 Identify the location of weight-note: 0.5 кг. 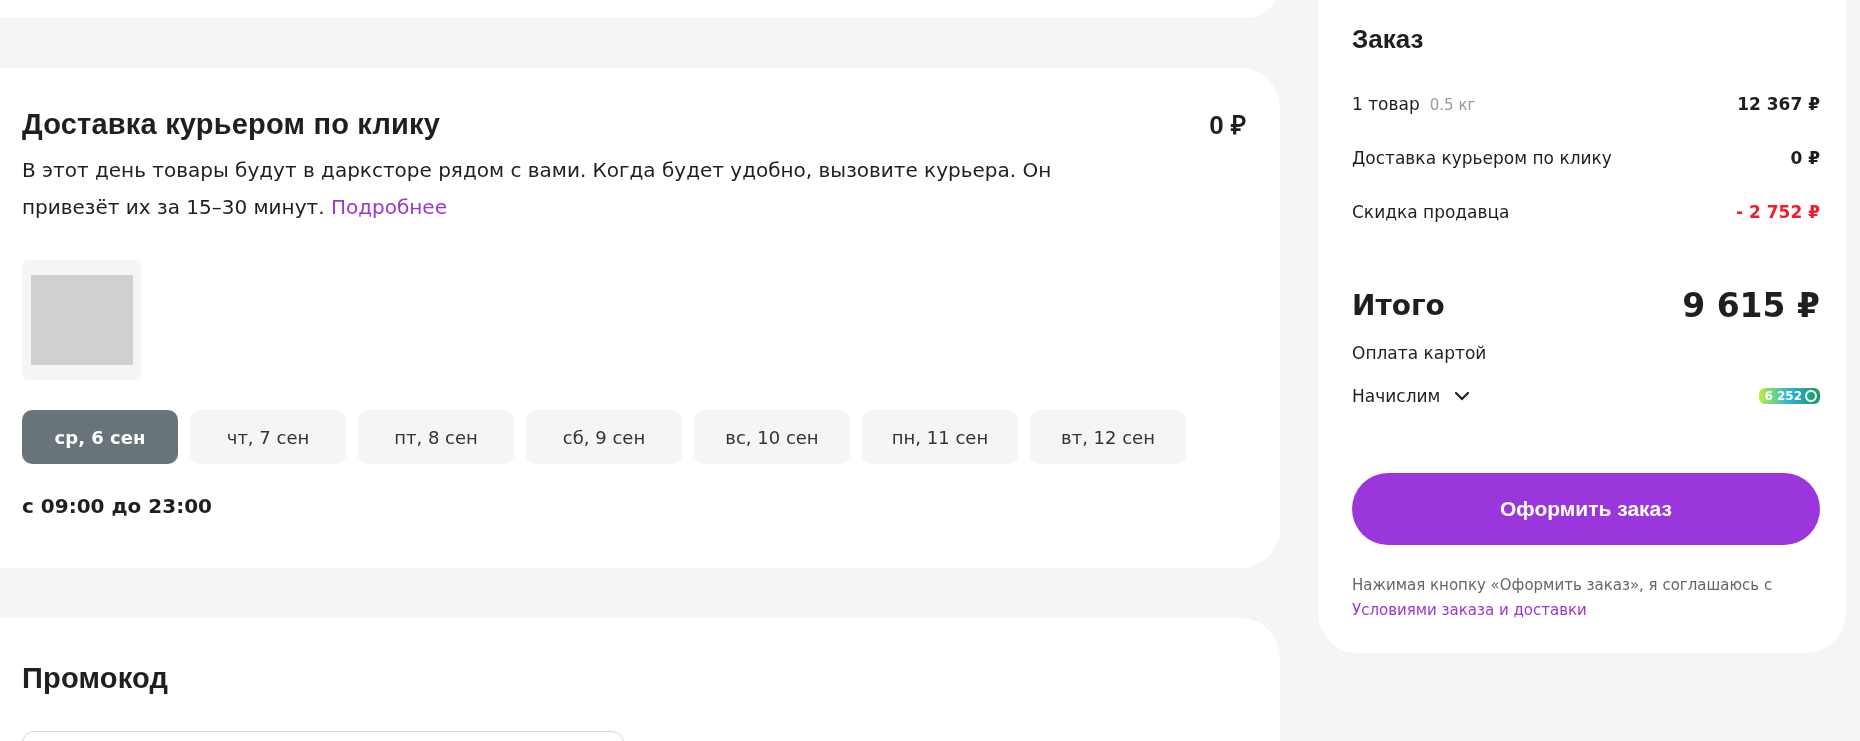
(1452, 105).